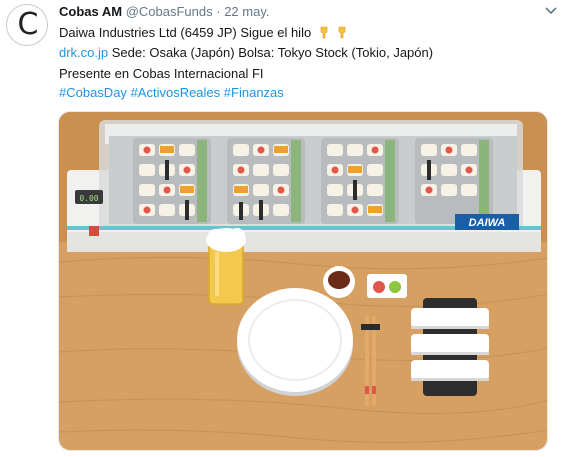  I want to click on machine-display: 0.00, so click(88, 198).